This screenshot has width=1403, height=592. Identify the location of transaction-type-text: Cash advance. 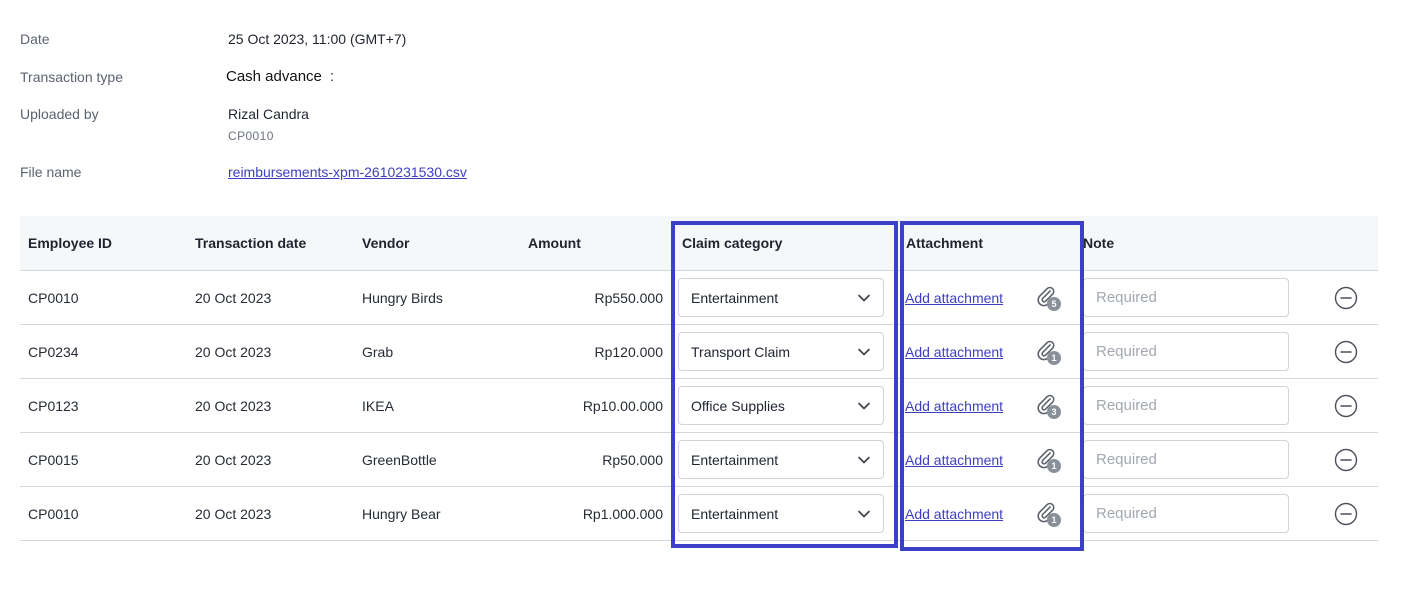
(274, 76).